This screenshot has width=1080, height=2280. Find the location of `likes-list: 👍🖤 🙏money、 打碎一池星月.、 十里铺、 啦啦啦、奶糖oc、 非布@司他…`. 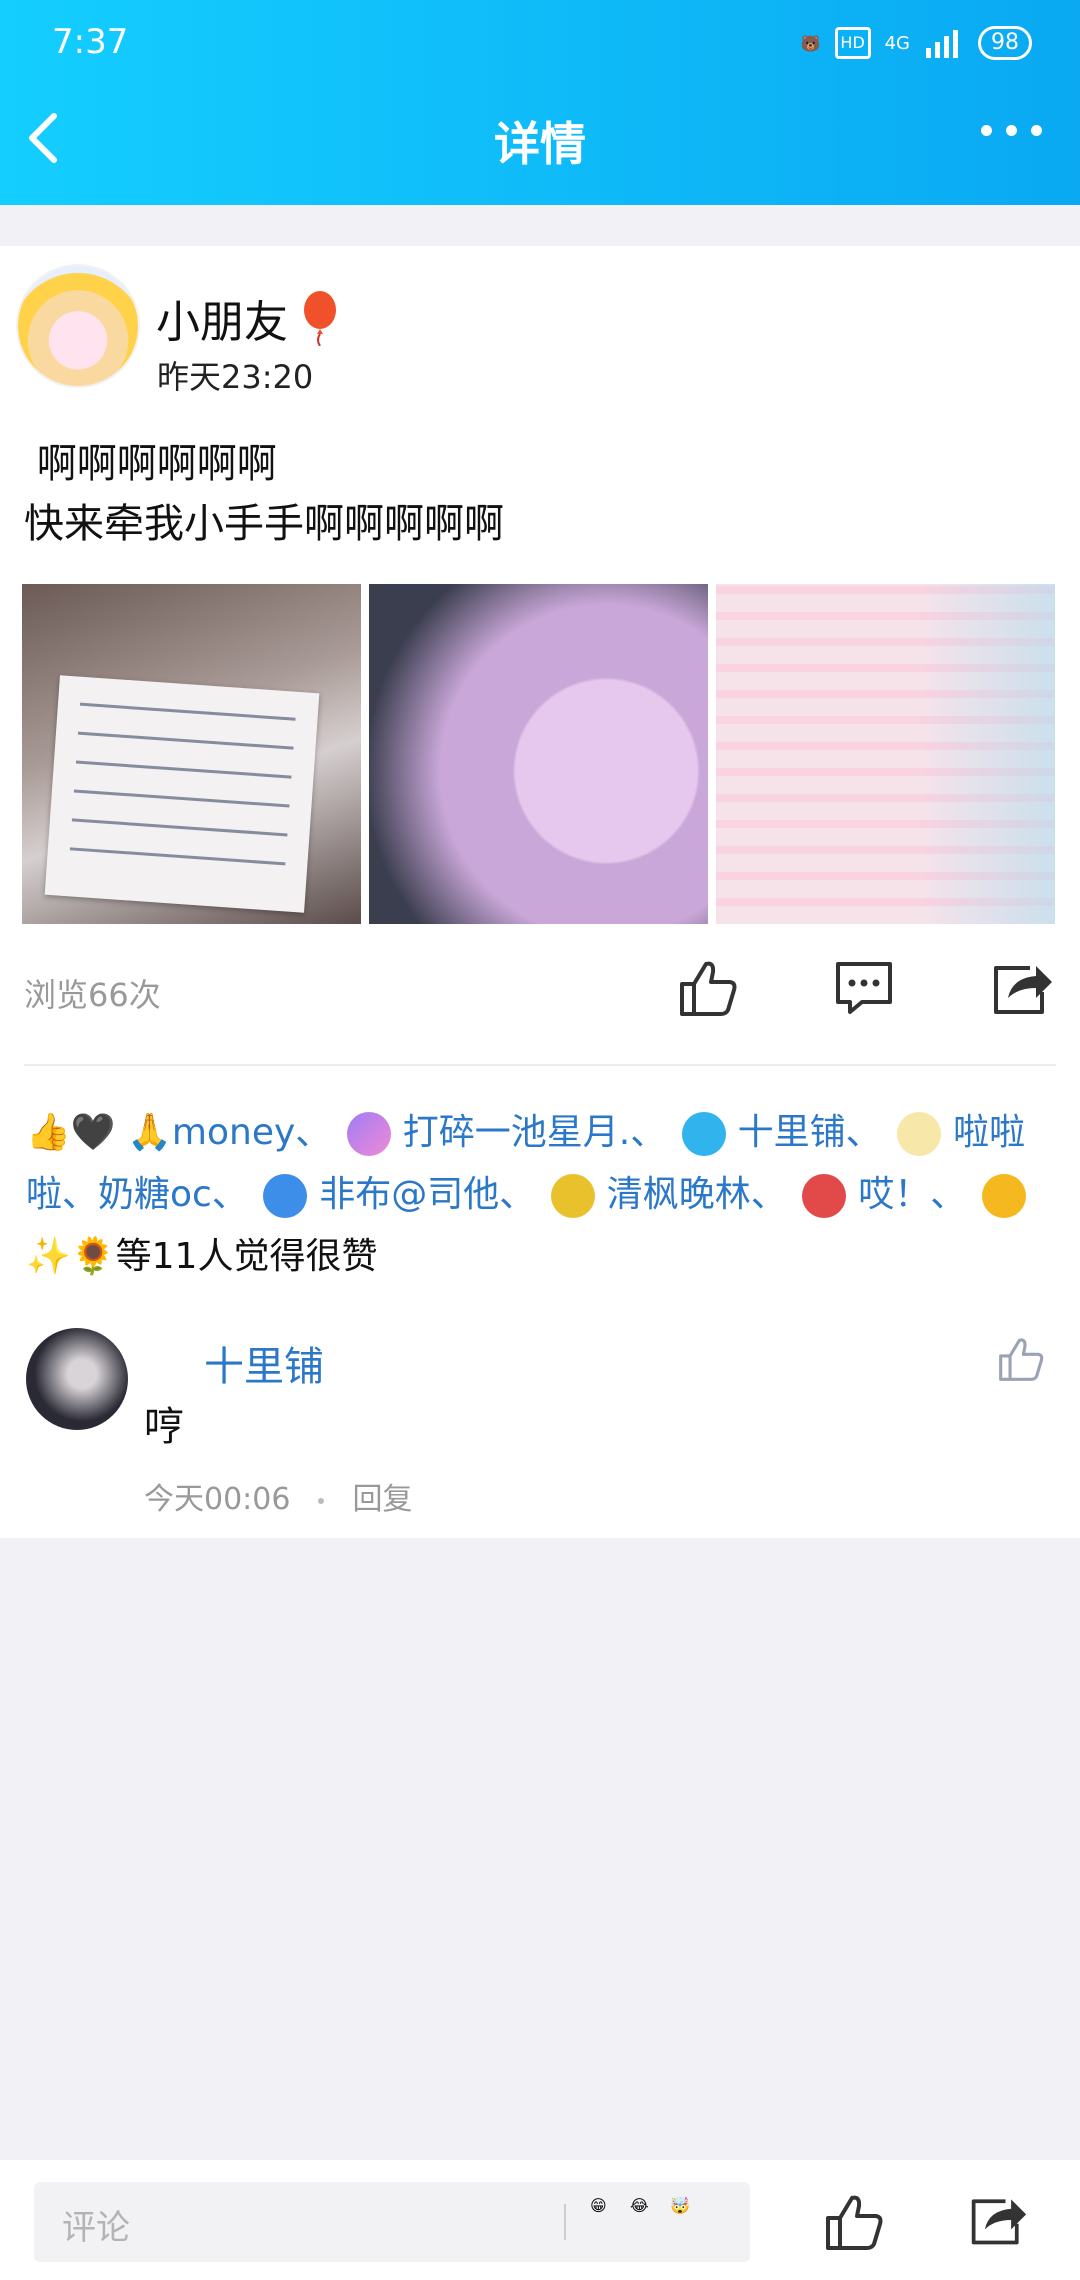

likes-list: 👍🖤 🙏money、 打碎一池星月.、 十里铺、 啦啦啦、奶糖oc、 非布@司他… is located at coordinates (541, 1195).